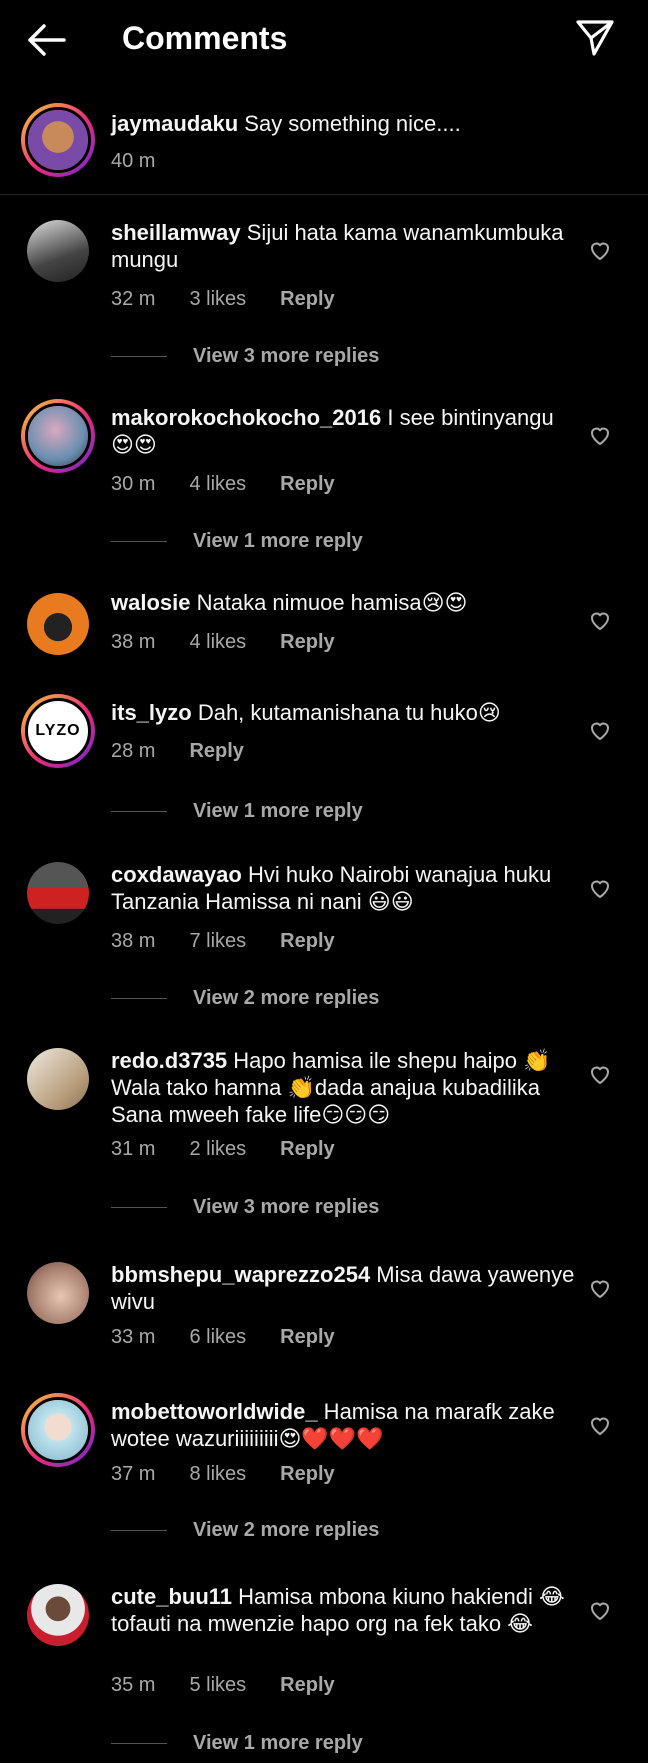  I want to click on username: coxdawayao, so click(176, 874).